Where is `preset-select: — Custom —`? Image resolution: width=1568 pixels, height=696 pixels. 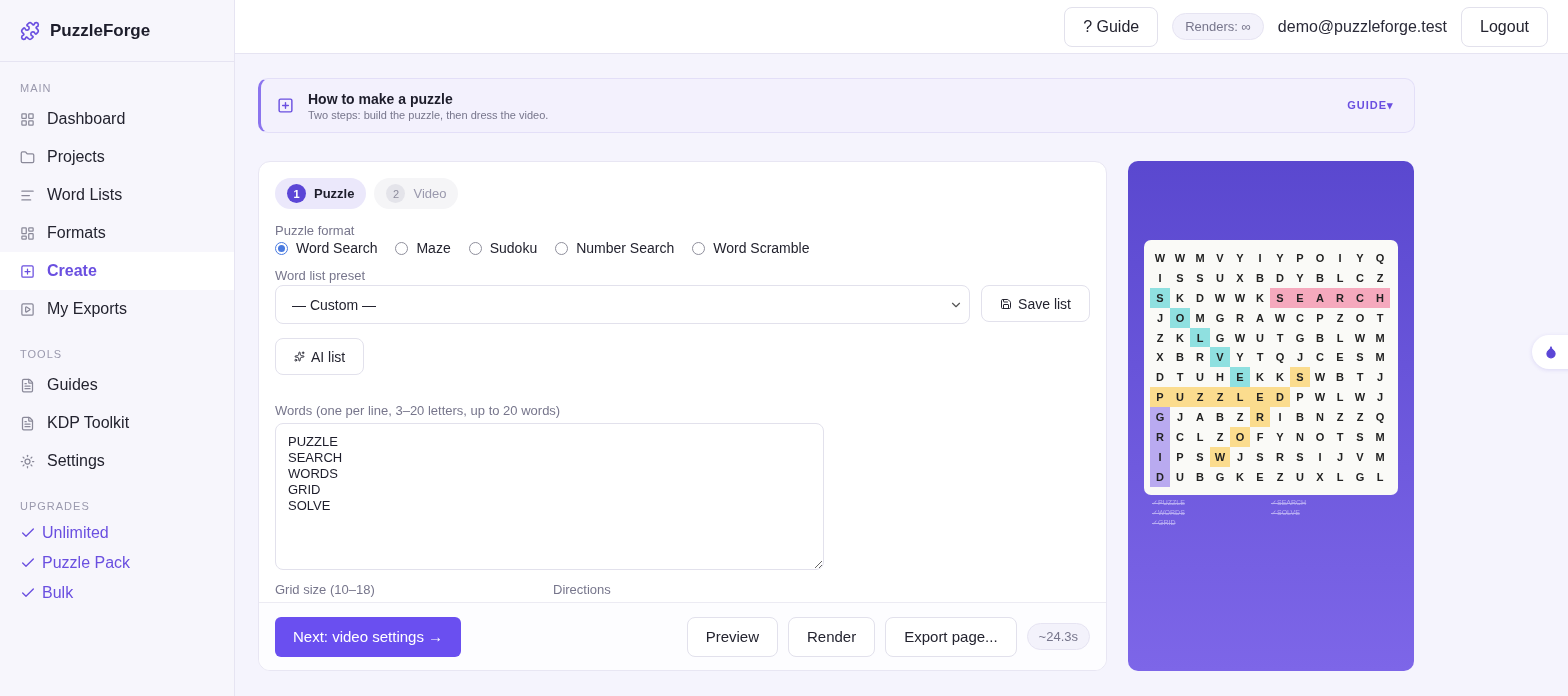
preset-select: — Custom — is located at coordinates (623, 304).